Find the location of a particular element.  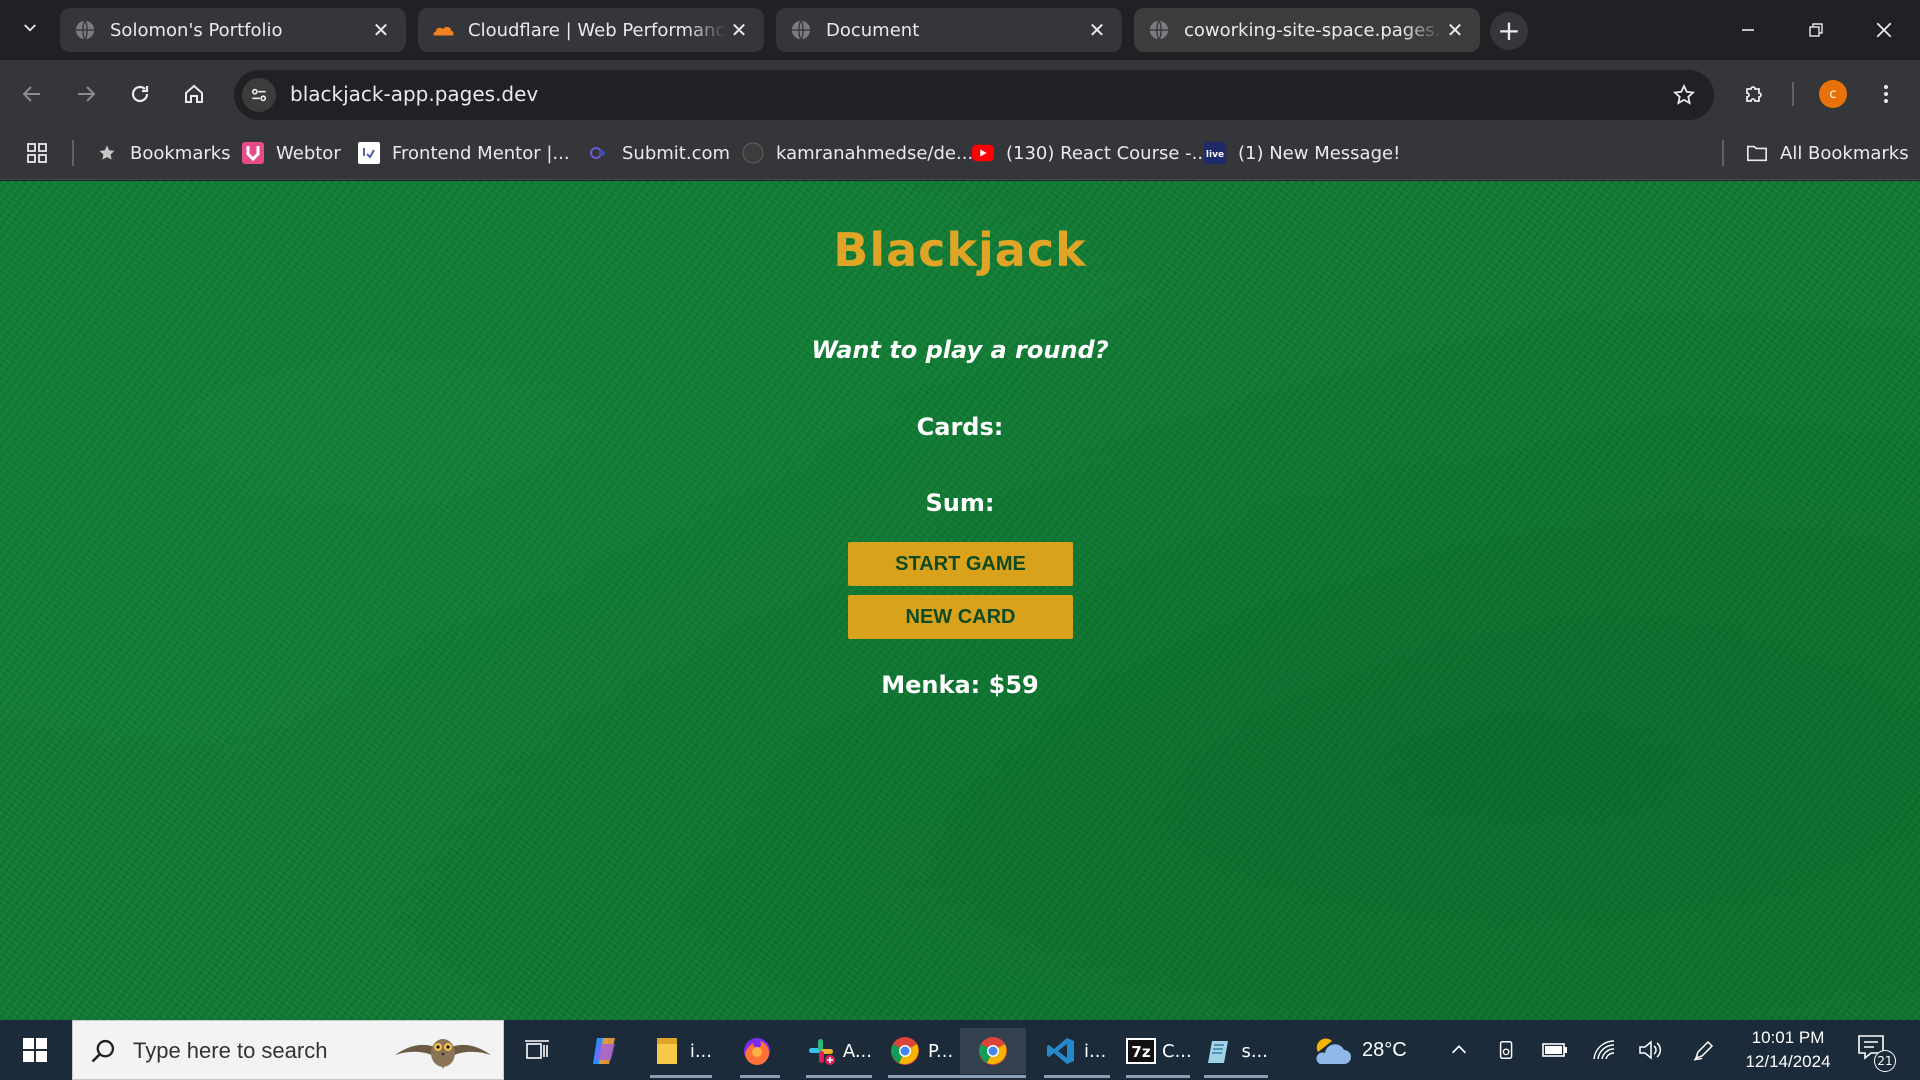

close-window-button is located at coordinates (1884, 30).